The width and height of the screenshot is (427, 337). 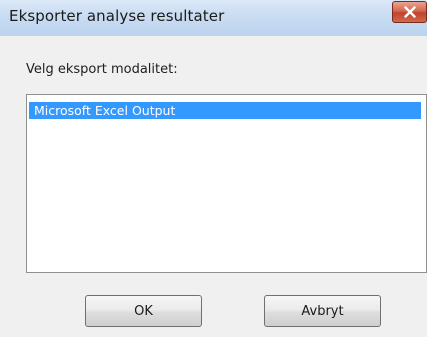 I want to click on close-icon, so click(x=410, y=12).